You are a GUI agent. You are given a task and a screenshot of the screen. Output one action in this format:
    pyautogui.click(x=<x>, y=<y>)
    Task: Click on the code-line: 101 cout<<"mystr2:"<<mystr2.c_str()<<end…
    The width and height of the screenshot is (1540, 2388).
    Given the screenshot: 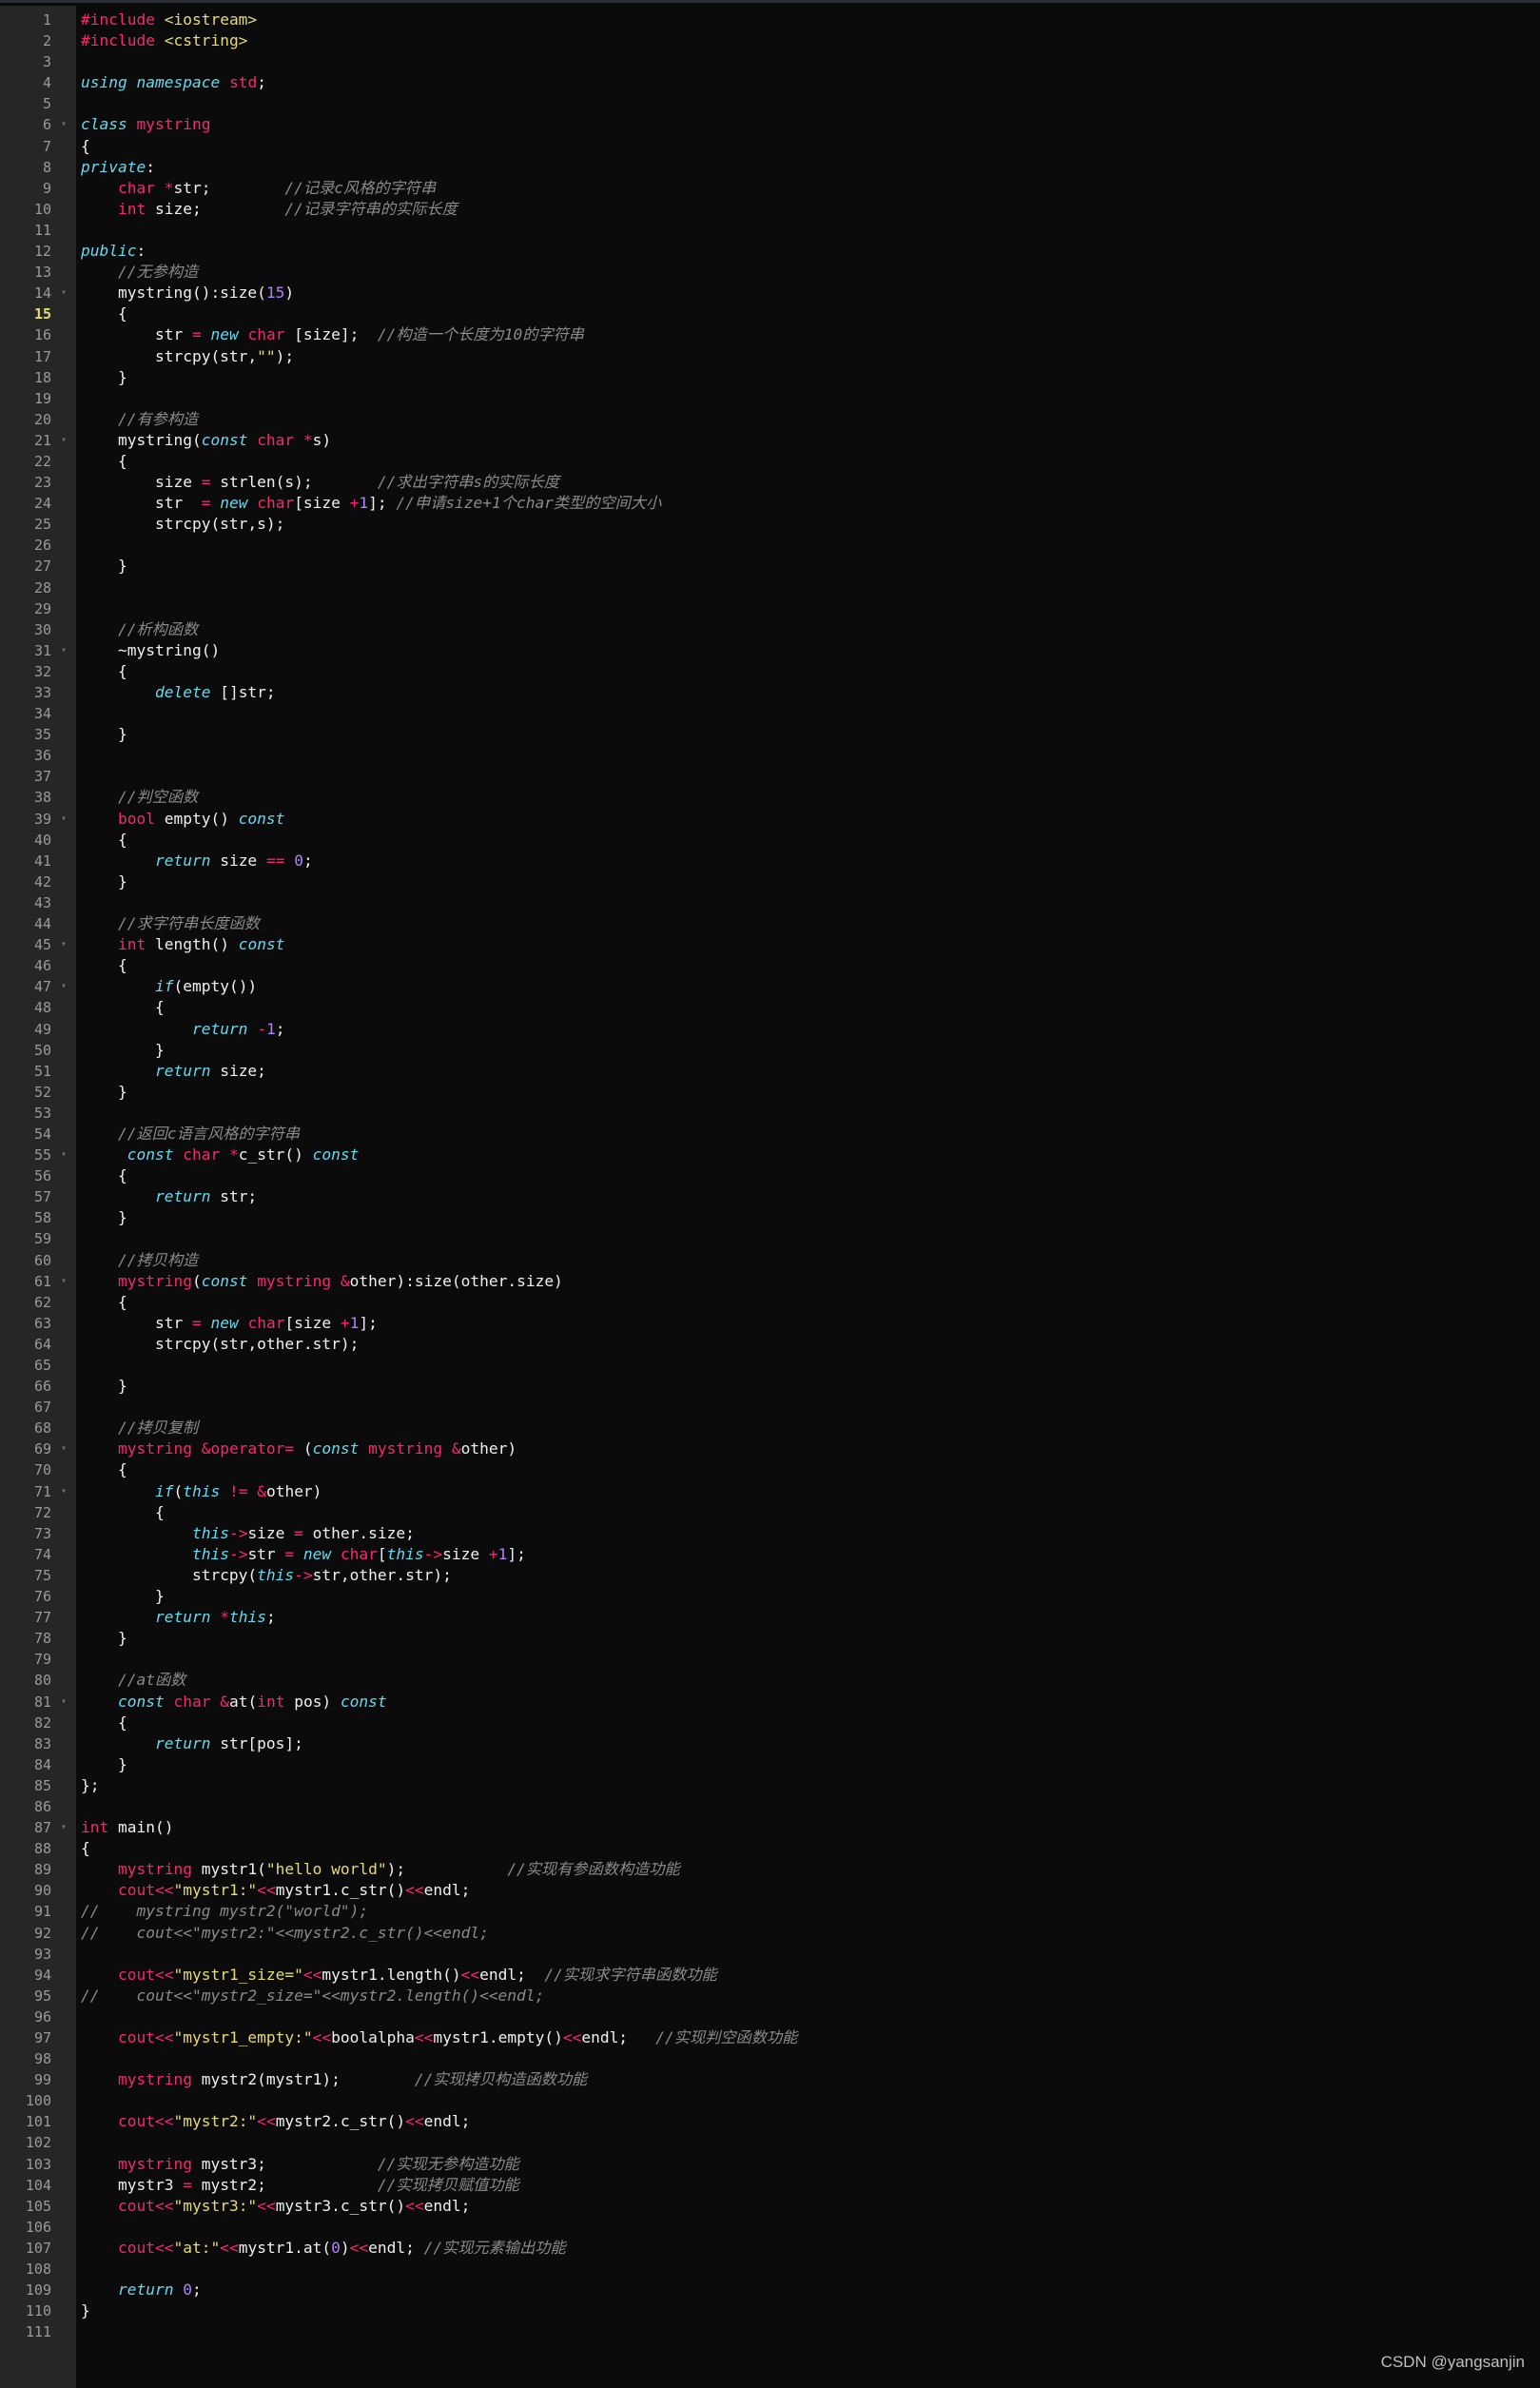 What is the action you would take?
    pyautogui.click(x=770, y=2121)
    